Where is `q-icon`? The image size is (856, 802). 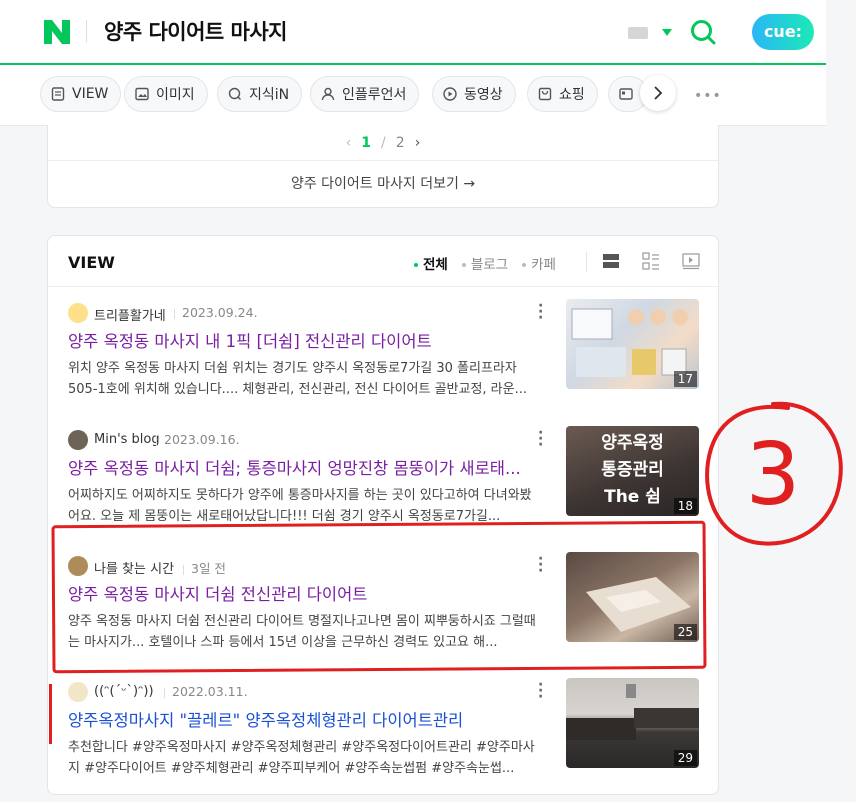 q-icon is located at coordinates (234, 93).